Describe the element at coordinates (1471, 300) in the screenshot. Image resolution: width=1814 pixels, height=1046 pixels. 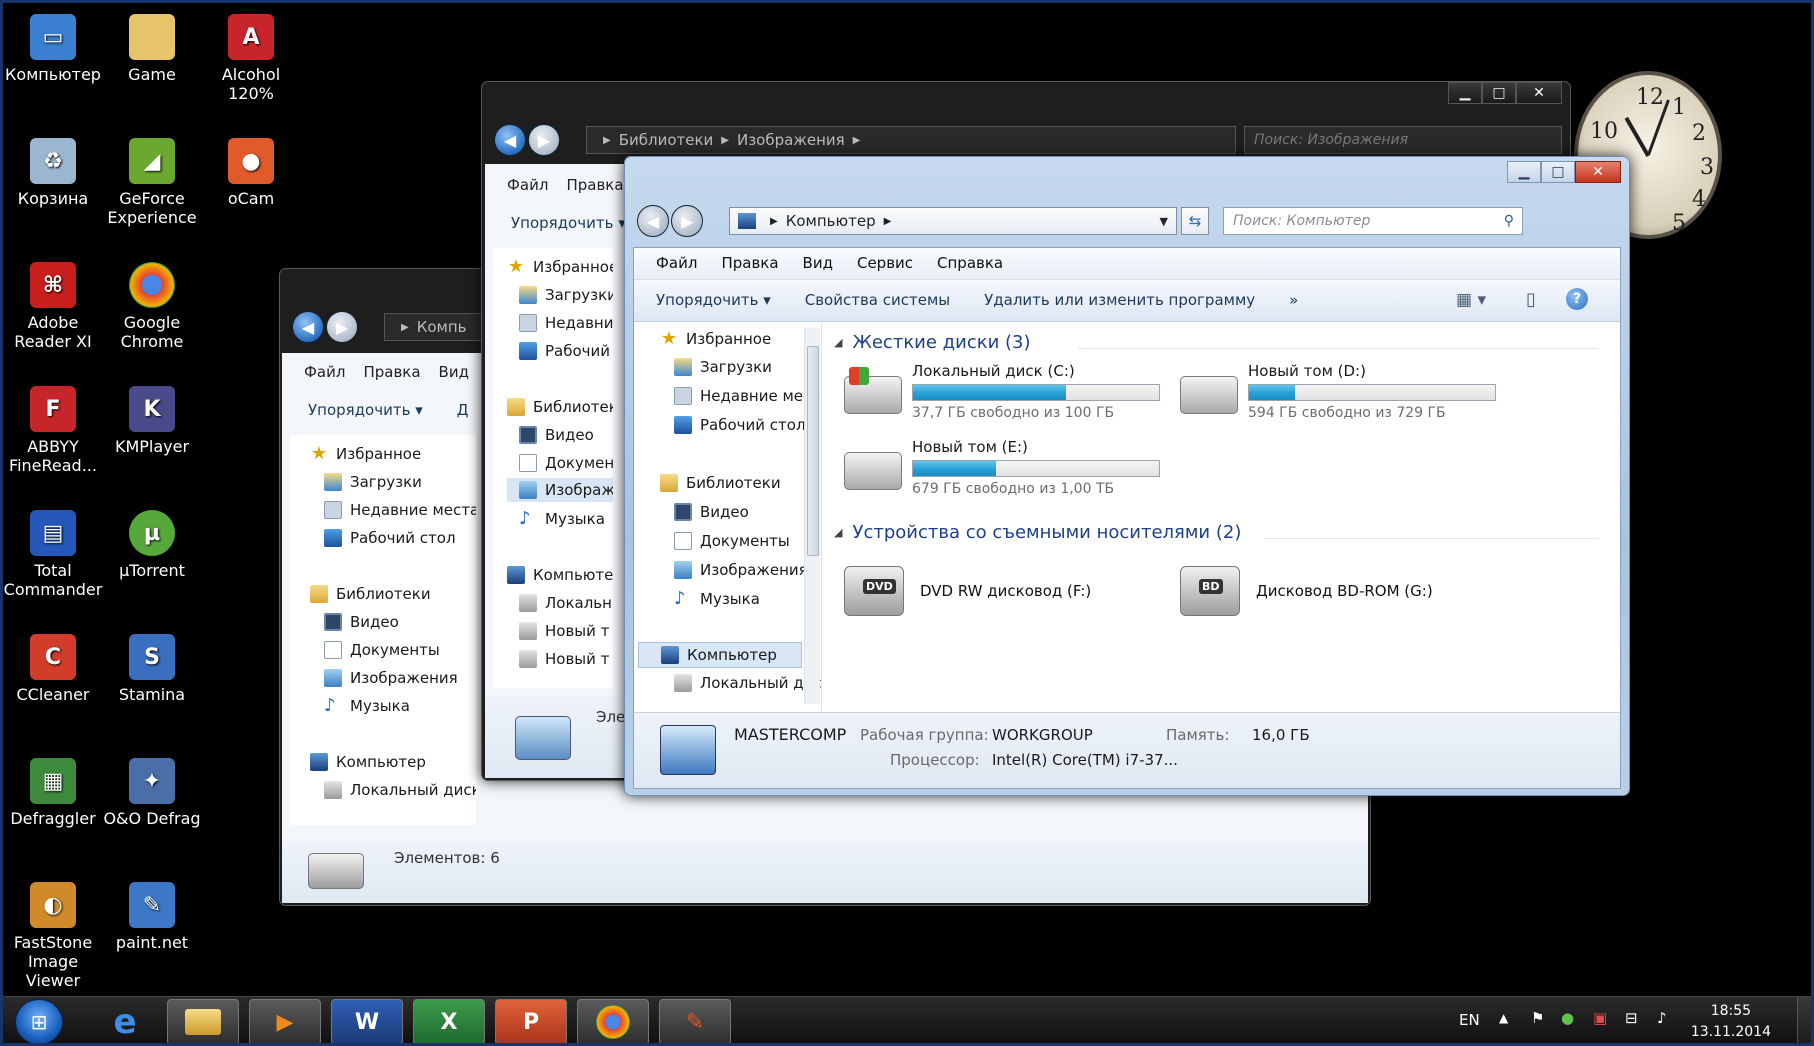
I see `view-options-icon: ▦ ▾` at that location.